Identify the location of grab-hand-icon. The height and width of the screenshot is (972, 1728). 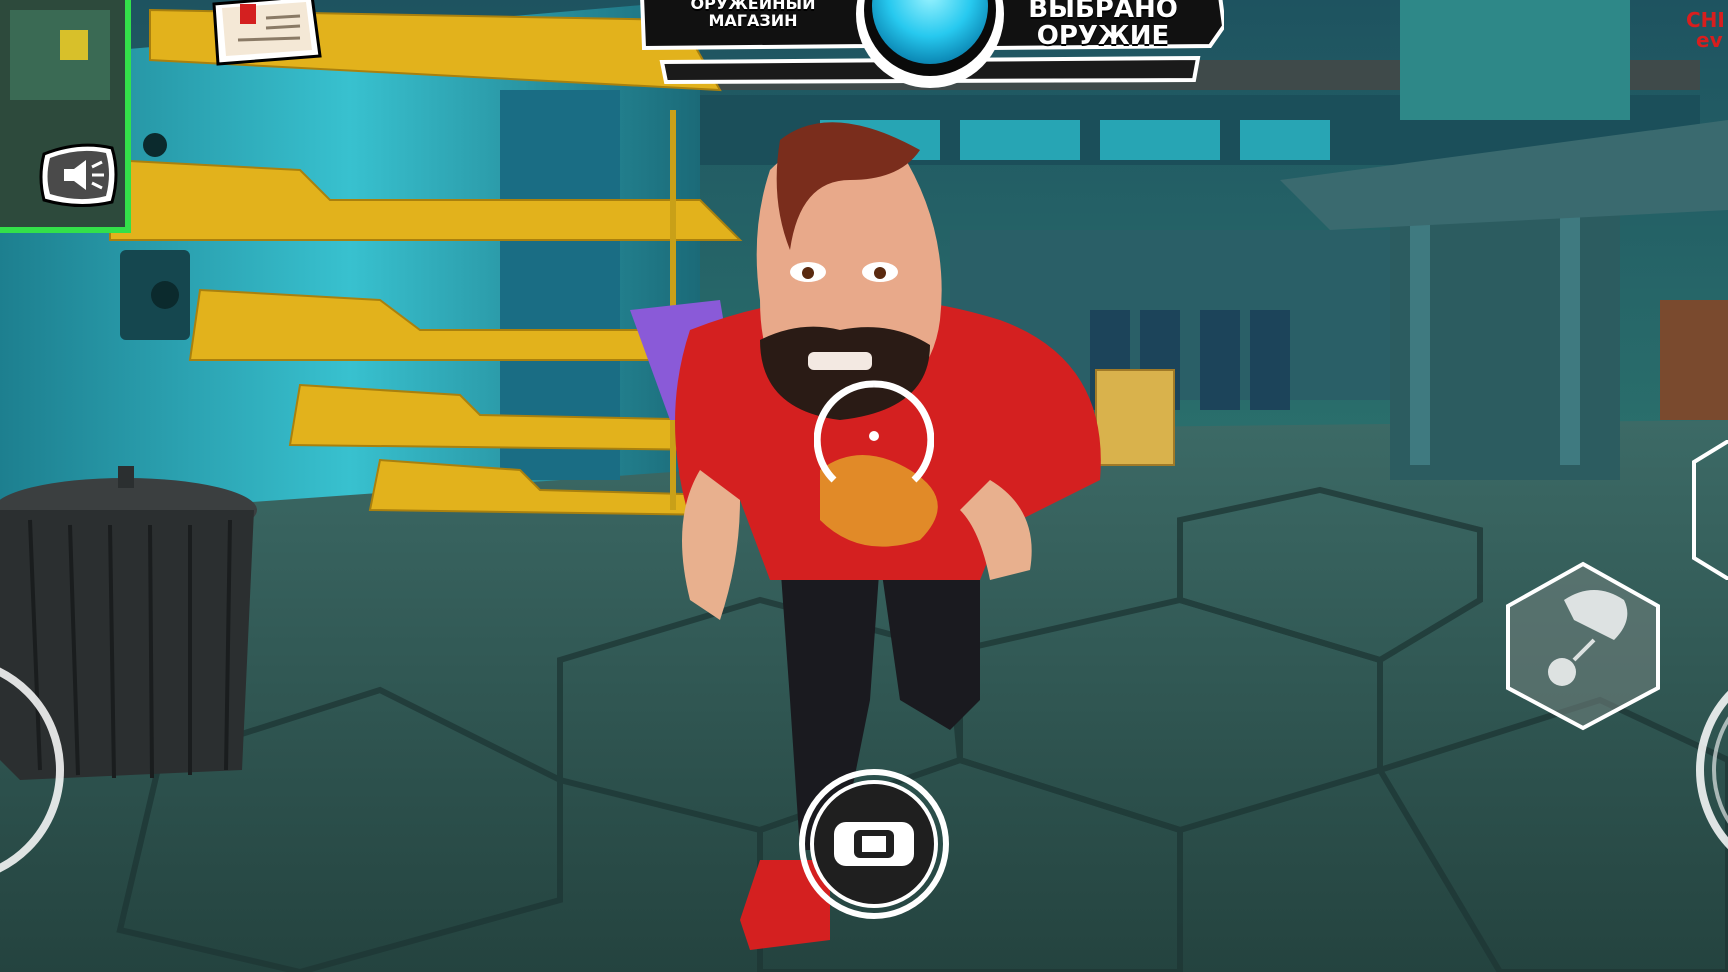
(874, 844).